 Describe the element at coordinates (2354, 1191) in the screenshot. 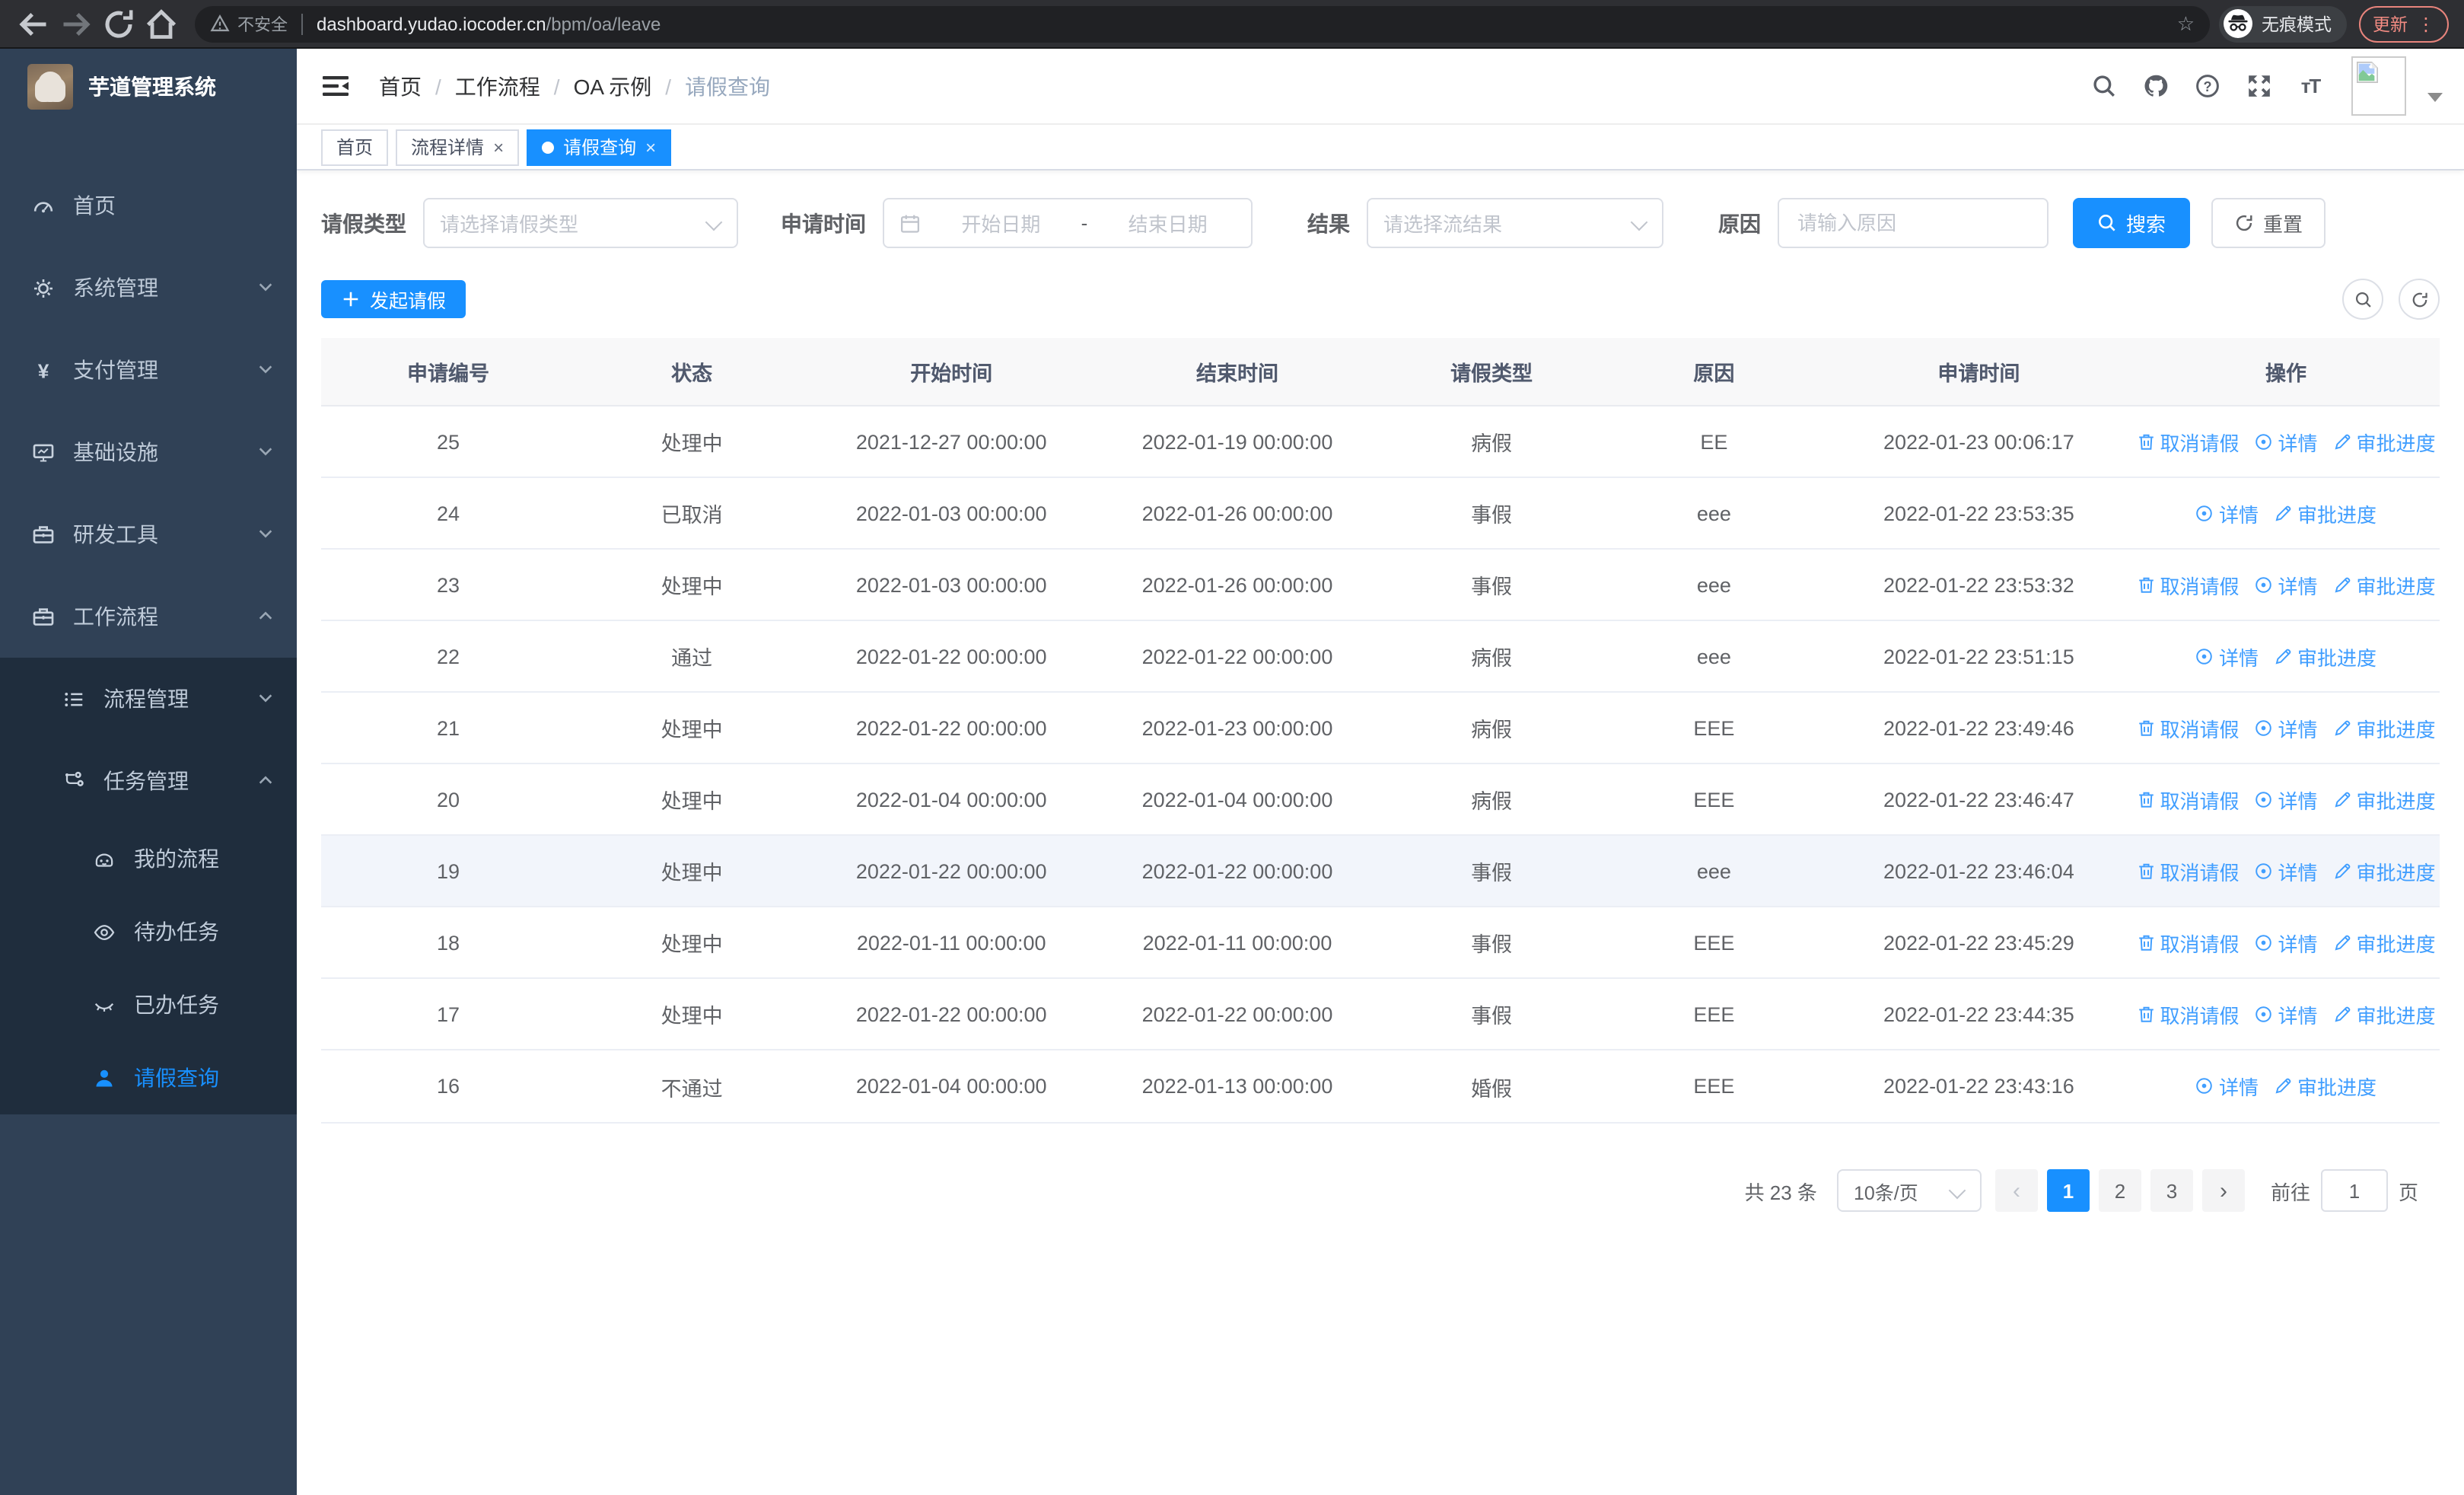

I see `goto-page-input` at that location.